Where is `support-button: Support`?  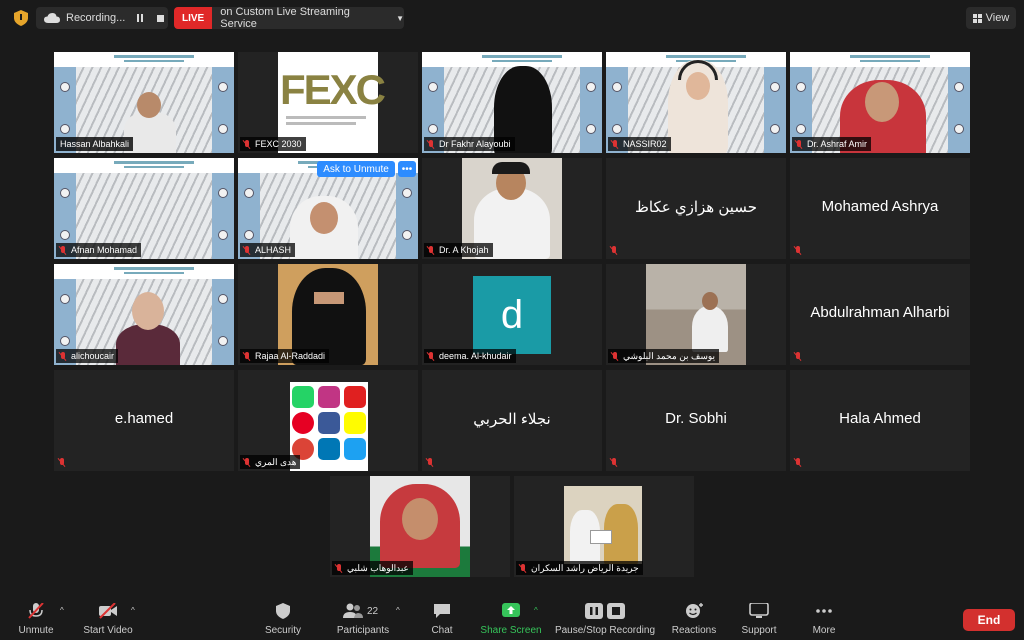 support-button: Support is located at coordinates (759, 619).